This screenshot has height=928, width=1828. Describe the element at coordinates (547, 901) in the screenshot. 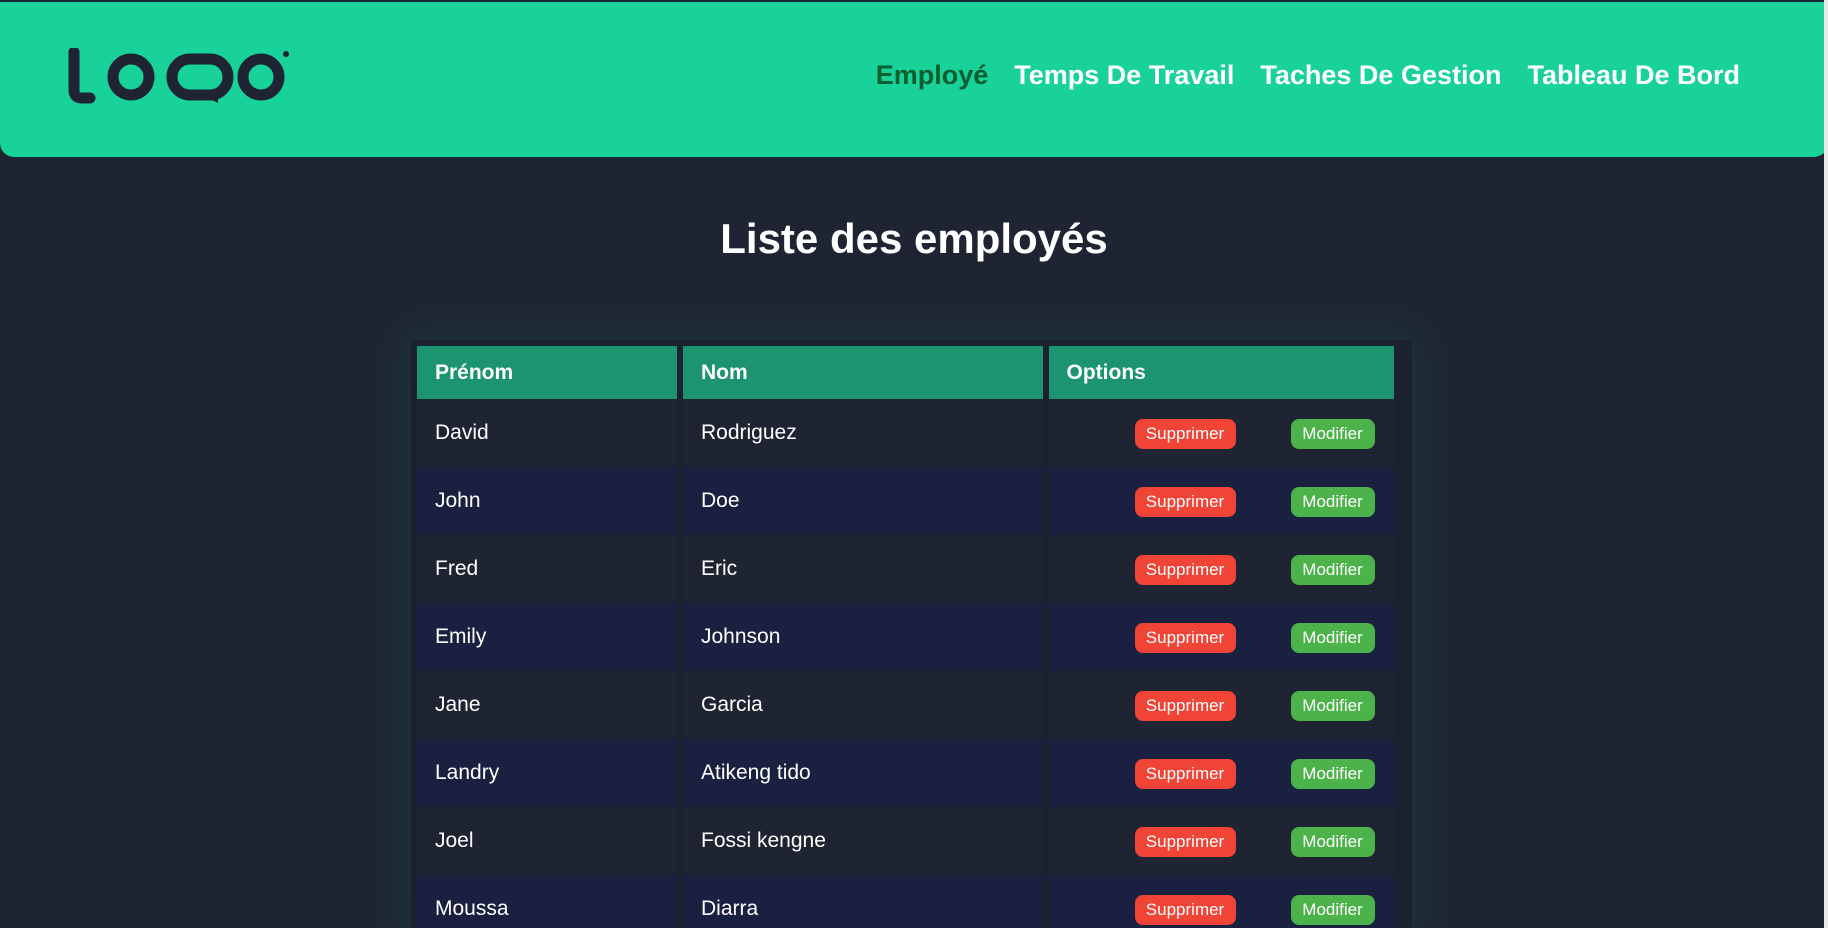

I see `cell-prenom: Moussa` at that location.